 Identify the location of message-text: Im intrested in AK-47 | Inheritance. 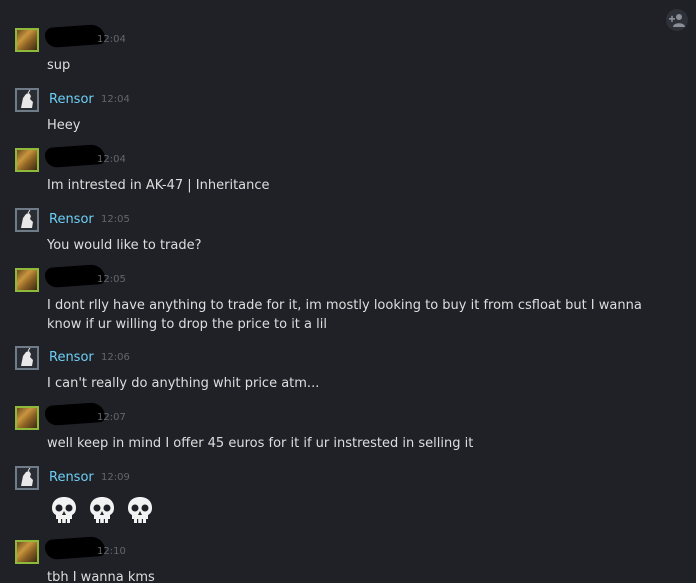
(158, 185).